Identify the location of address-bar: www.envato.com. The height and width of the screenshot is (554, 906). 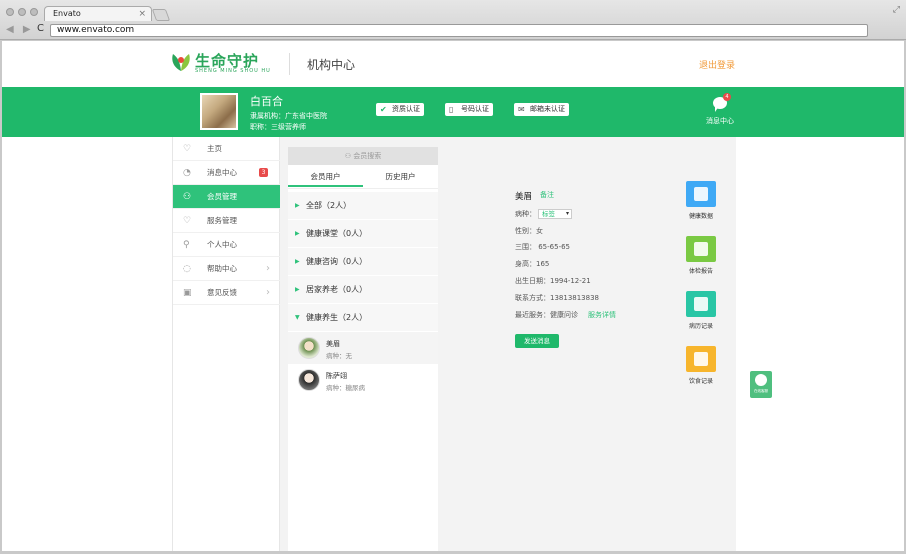
(459, 30).